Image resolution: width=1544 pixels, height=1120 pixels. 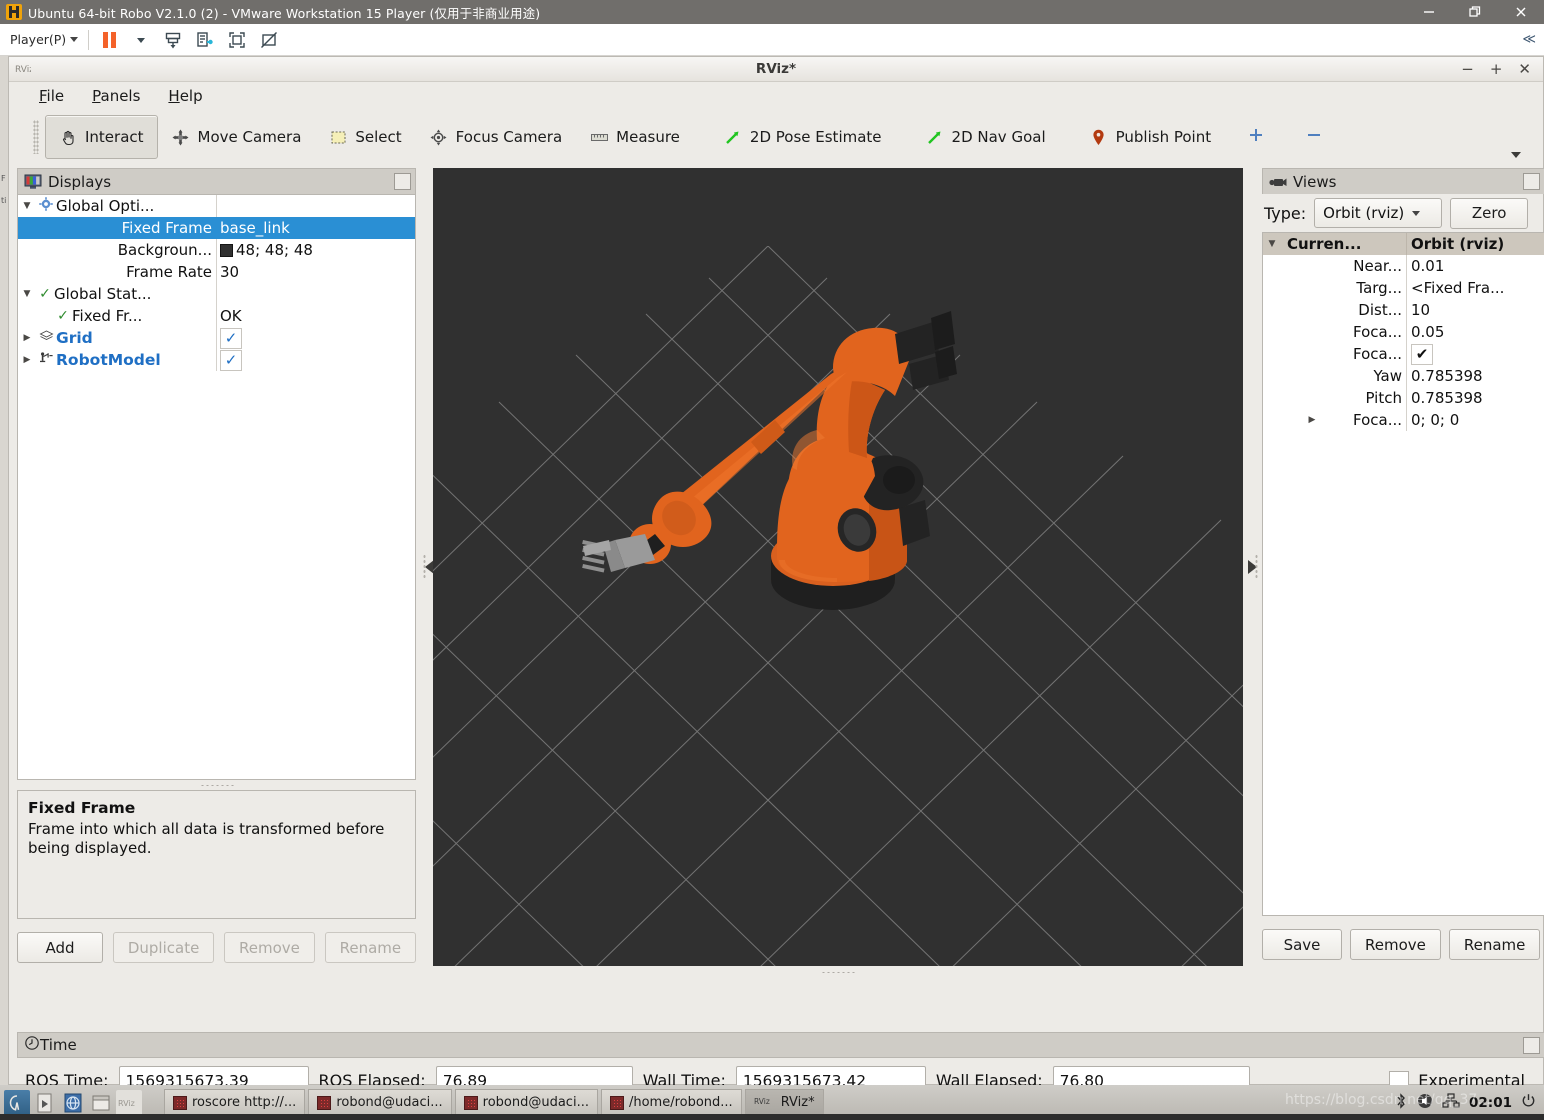 What do you see at coordinates (17, 1102) in the screenshot?
I see `ubuntu-logo-icon` at bounding box center [17, 1102].